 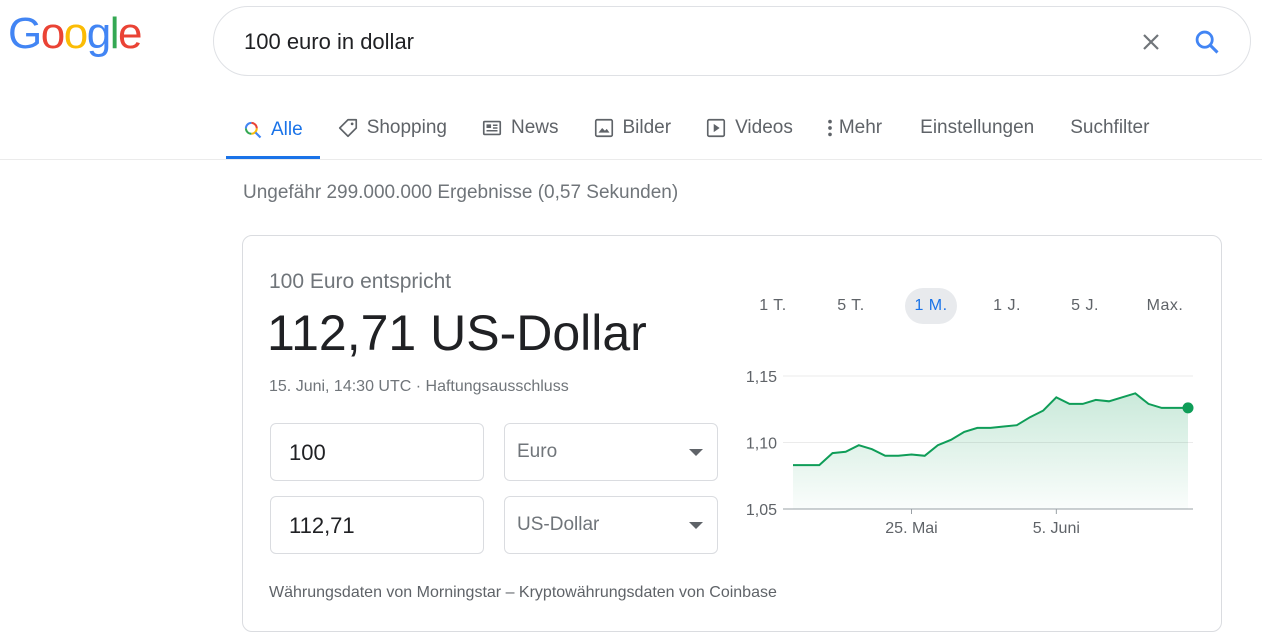 What do you see at coordinates (648, 592) in the screenshot?
I see `coinbase-link: Kryptowährungsdaten von Coinbase` at bounding box center [648, 592].